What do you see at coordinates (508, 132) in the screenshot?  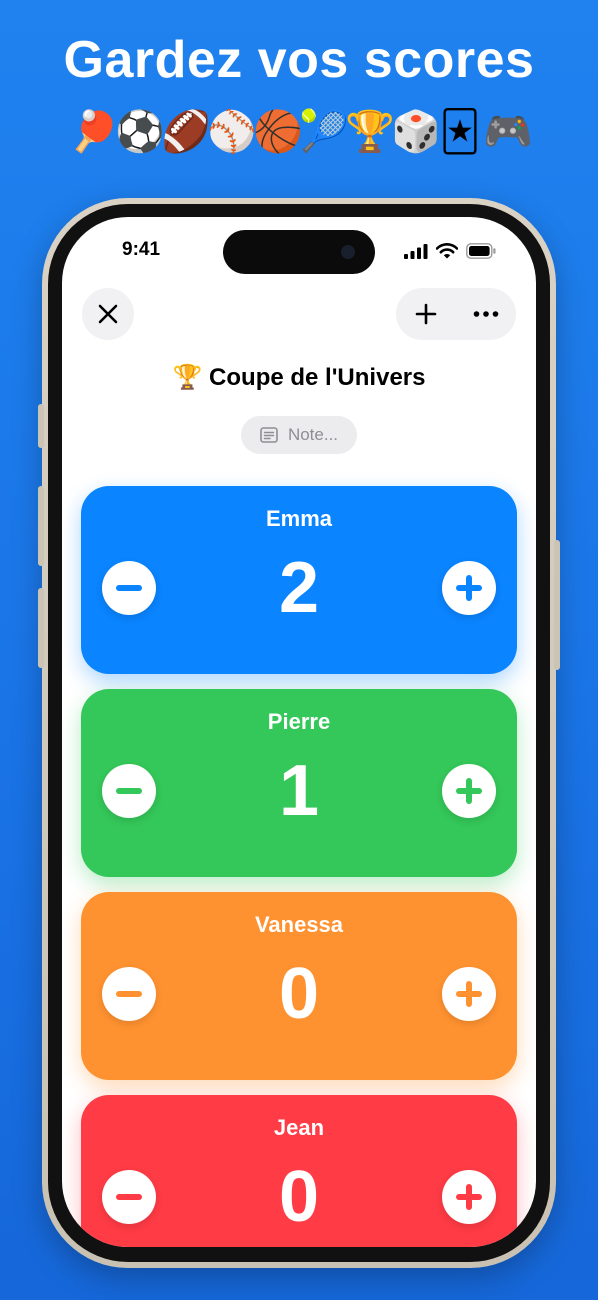 I see `game-controller-icon: 🎮` at bounding box center [508, 132].